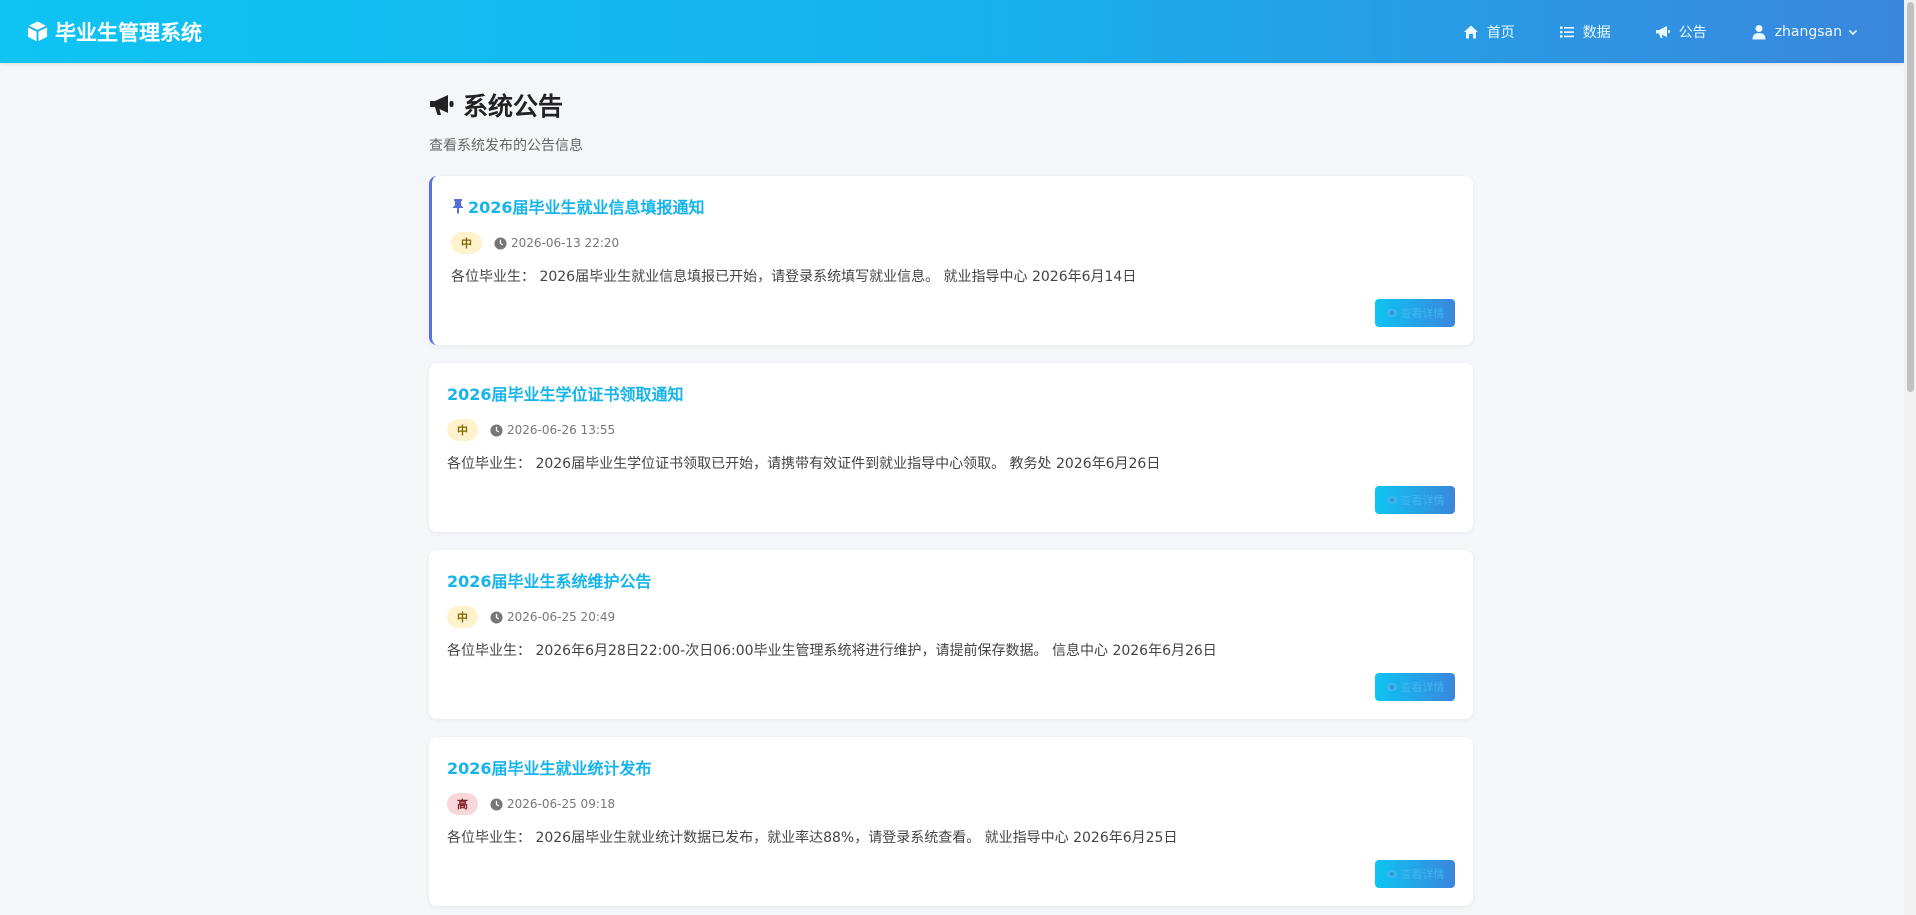  I want to click on nav-menu: 首页 数据 公告 zhangsan, so click(1648, 32).